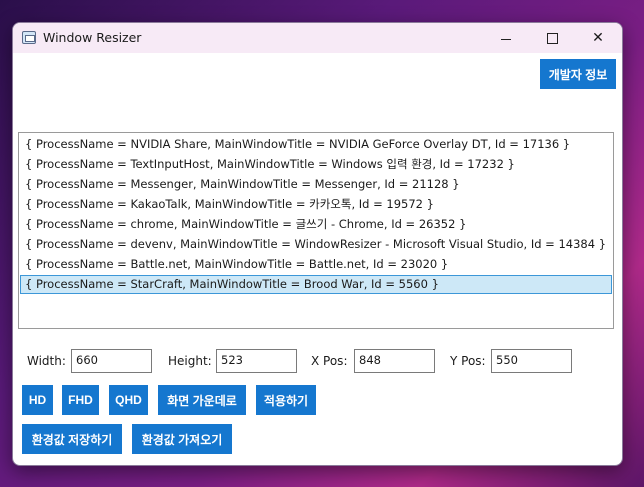 This screenshot has height=487, width=644. Describe the element at coordinates (80, 400) in the screenshot. I see `fhd-button: FHD` at that location.